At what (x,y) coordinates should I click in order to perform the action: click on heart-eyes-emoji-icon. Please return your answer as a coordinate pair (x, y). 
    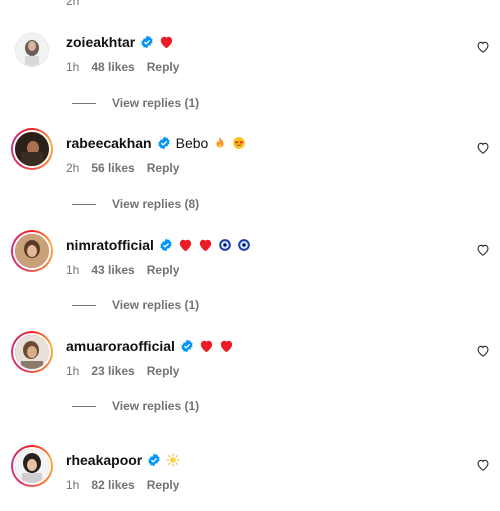
    Looking at the image, I should click on (239, 143).